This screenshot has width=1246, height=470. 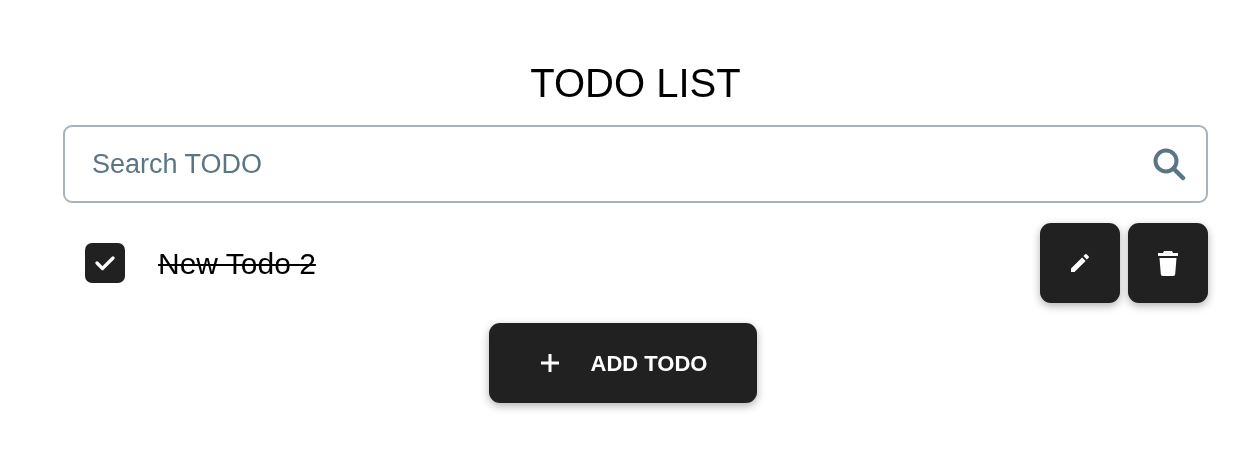 I want to click on add-todo-button: ADD TODO, so click(x=623, y=363).